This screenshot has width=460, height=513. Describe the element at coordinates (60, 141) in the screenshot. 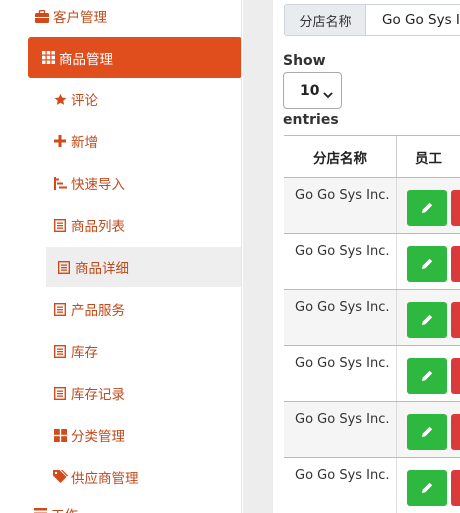

I see `plus-icon` at that location.